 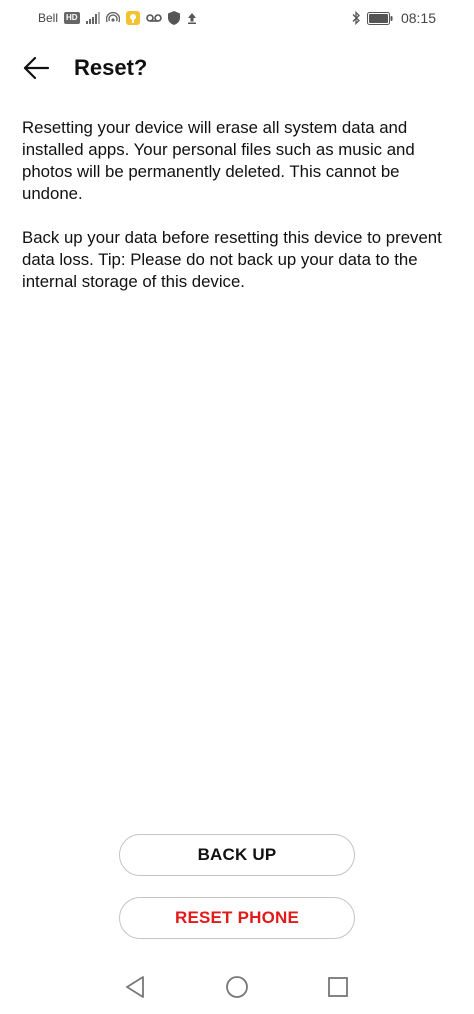 What do you see at coordinates (237, 68) in the screenshot?
I see `header: Reset?` at bounding box center [237, 68].